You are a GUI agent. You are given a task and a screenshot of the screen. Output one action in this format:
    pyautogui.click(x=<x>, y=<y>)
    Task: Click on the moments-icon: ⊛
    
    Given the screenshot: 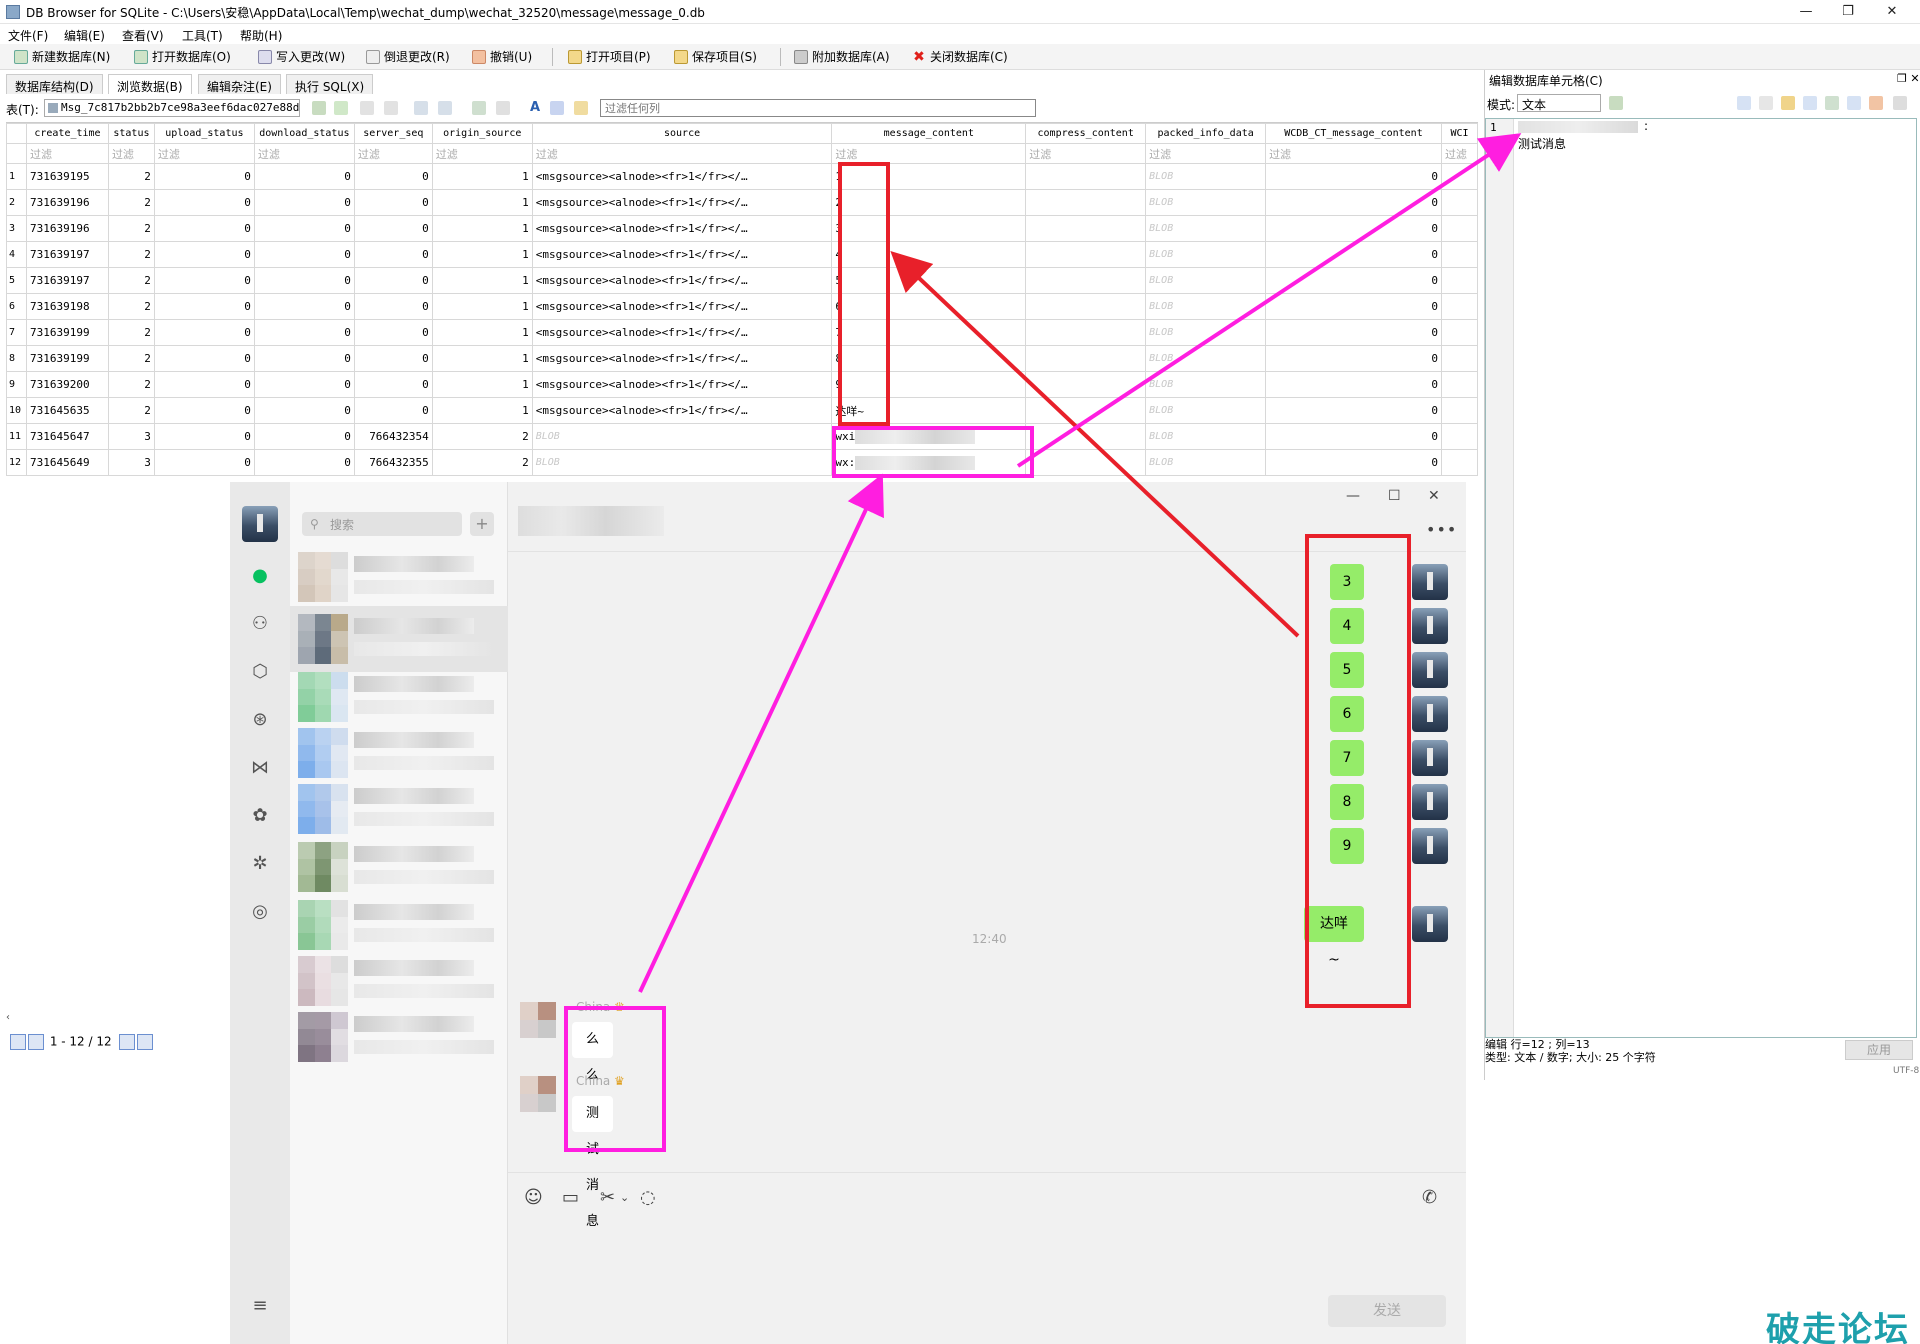 What is the action you would take?
    pyautogui.click(x=260, y=720)
    